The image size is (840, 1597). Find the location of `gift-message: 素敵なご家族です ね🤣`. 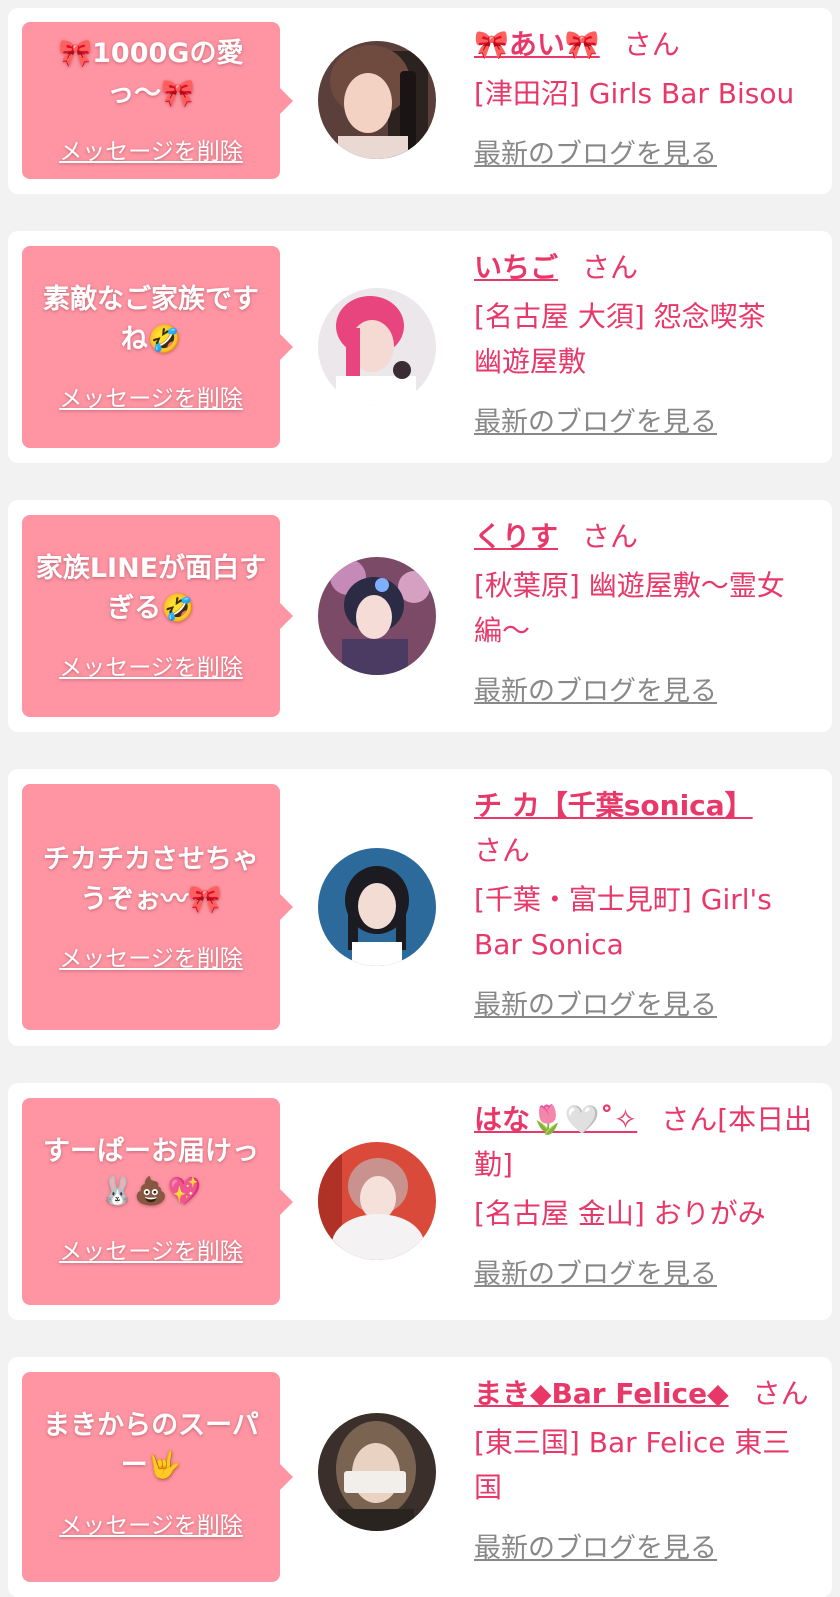

gift-message: 素敵なご家族です ね🤣 is located at coordinates (151, 319).